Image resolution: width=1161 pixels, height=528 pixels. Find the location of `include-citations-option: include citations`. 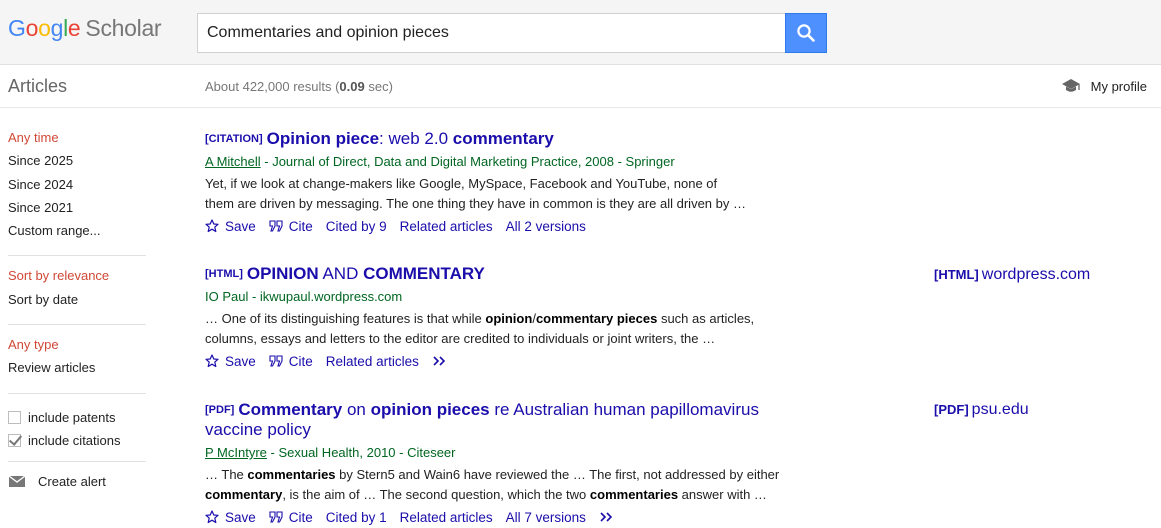

include-citations-option: include citations is located at coordinates (77, 440).